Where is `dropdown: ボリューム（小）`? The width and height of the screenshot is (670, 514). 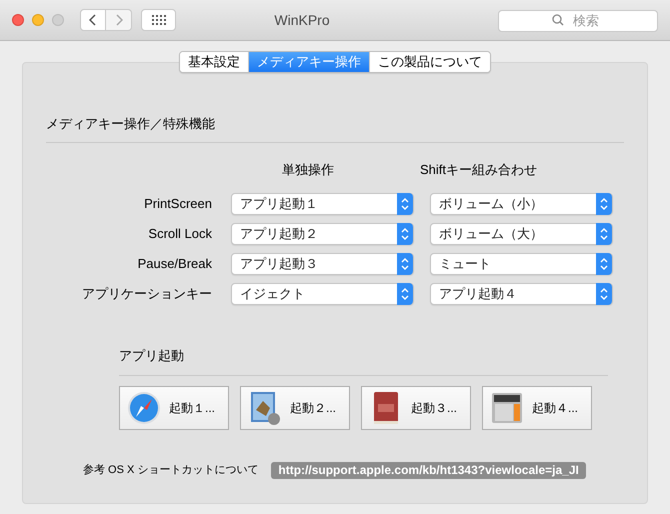 dropdown: ボリューム（小） is located at coordinates (521, 204).